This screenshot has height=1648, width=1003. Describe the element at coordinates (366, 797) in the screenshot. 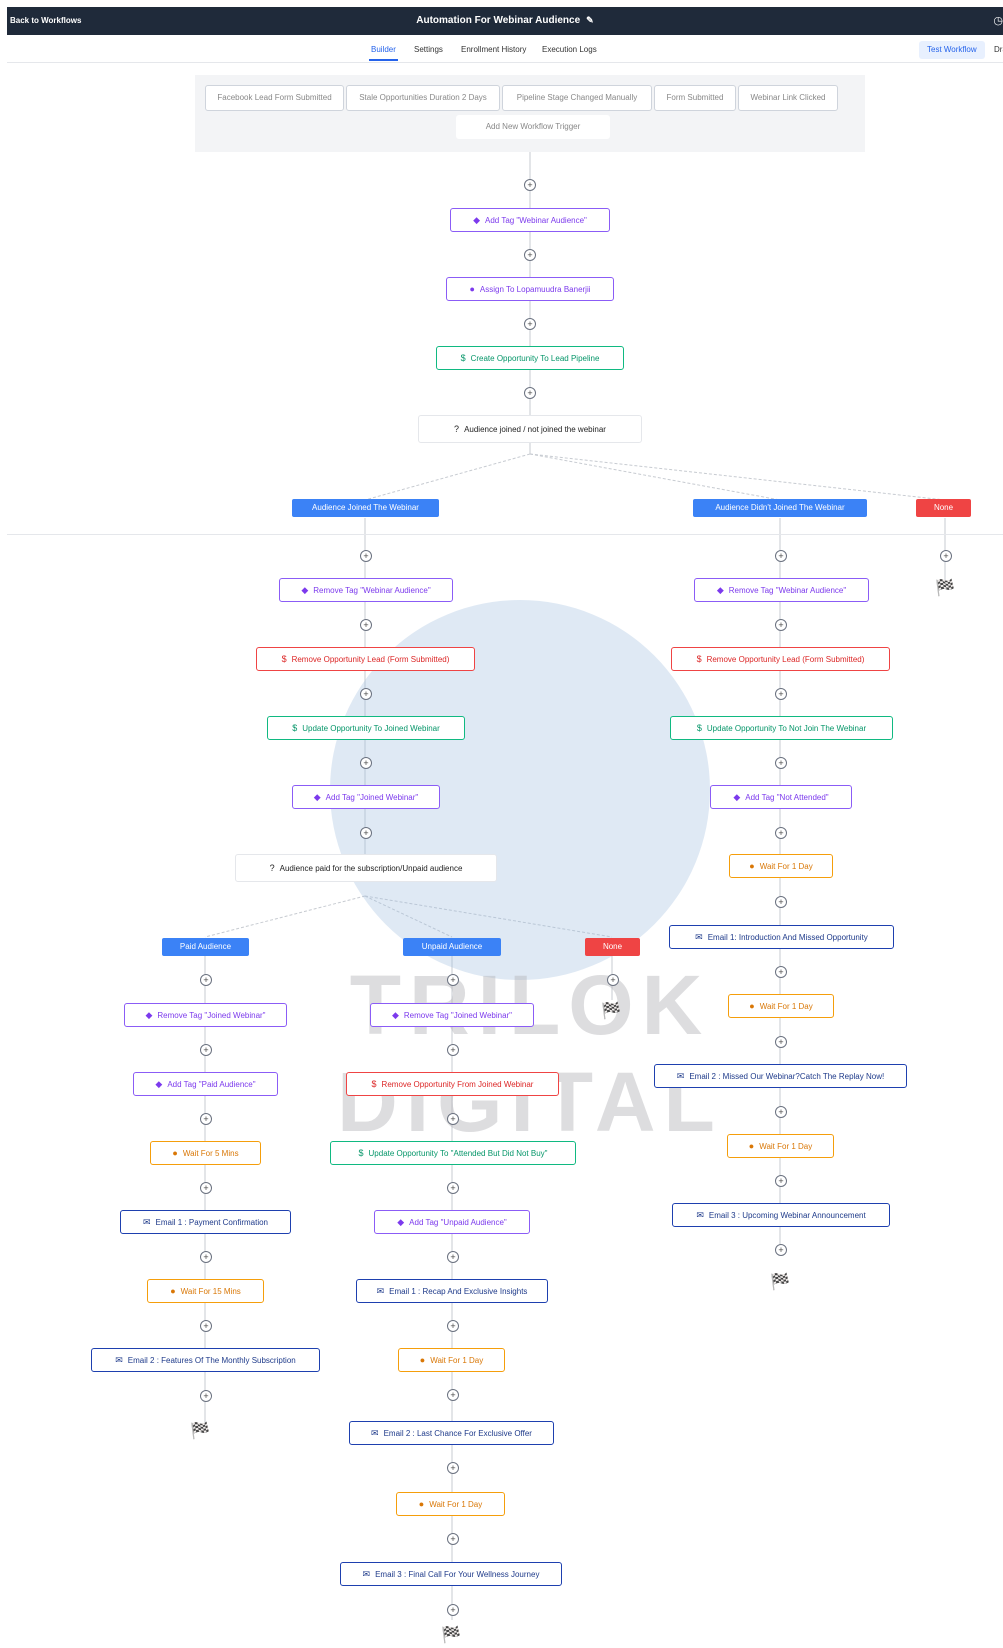

I see `action-add-tag-joined: ◆ Add Tag "Joined Webinar"` at that location.